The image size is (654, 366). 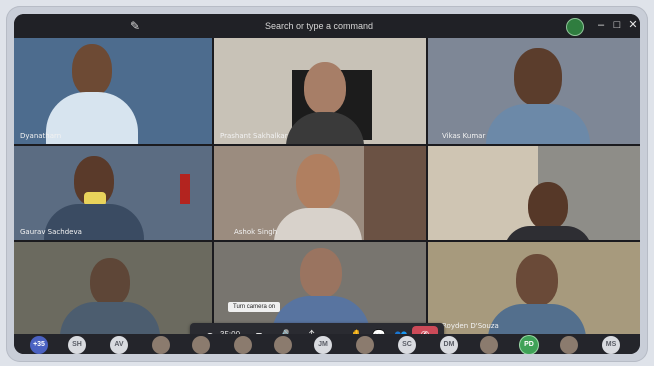 What do you see at coordinates (39, 345) in the screenshot?
I see `roster-avatar: +35` at bounding box center [39, 345].